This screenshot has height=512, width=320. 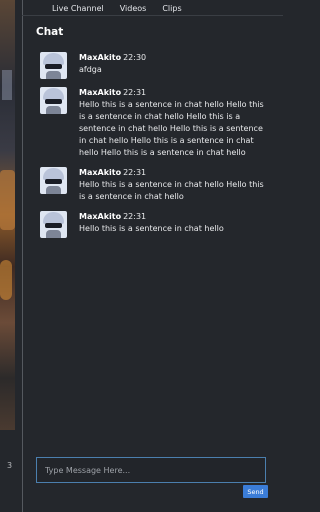 What do you see at coordinates (255, 491) in the screenshot?
I see `send-button: Send` at bounding box center [255, 491].